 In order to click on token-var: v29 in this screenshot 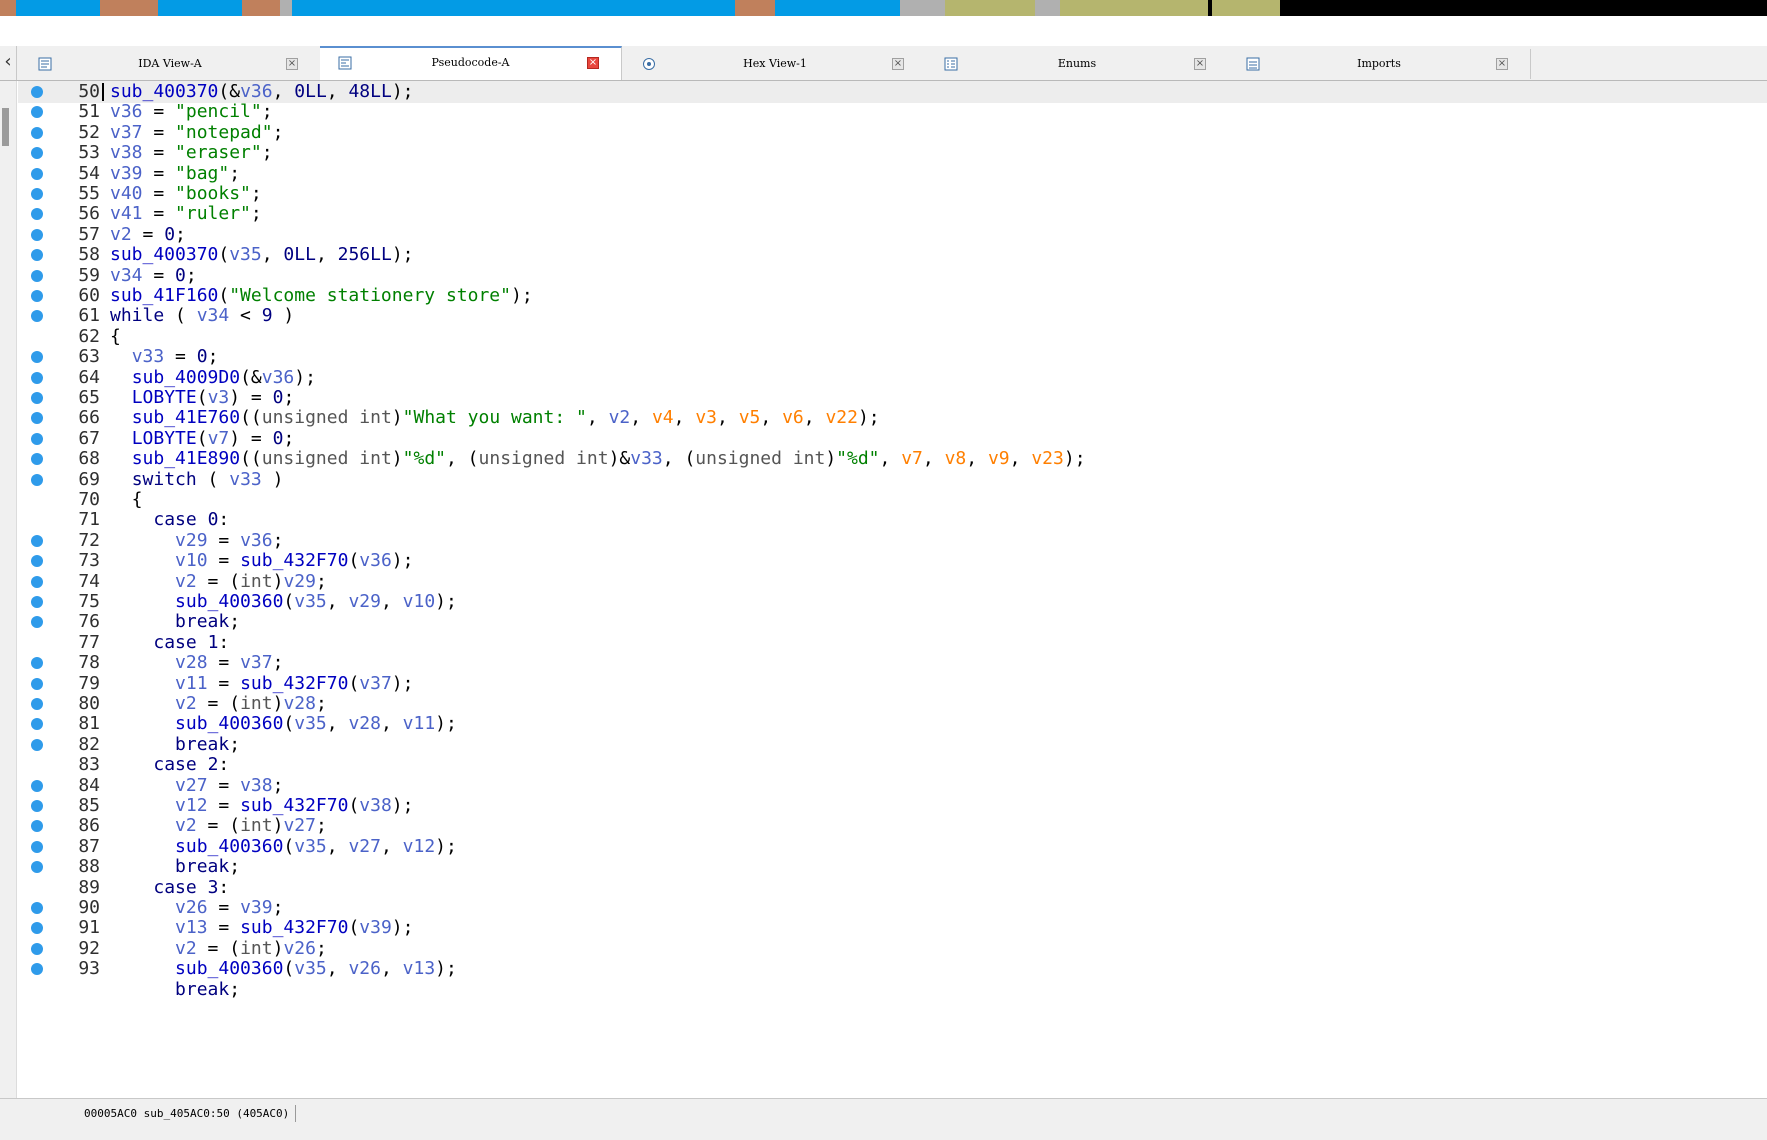, I will do `click(364, 601)`.